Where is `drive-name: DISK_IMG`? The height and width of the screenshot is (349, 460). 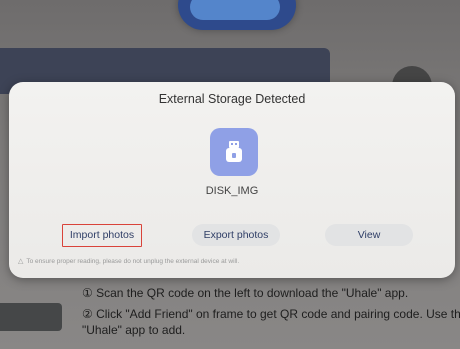
drive-name: DISK_IMG is located at coordinates (232, 191).